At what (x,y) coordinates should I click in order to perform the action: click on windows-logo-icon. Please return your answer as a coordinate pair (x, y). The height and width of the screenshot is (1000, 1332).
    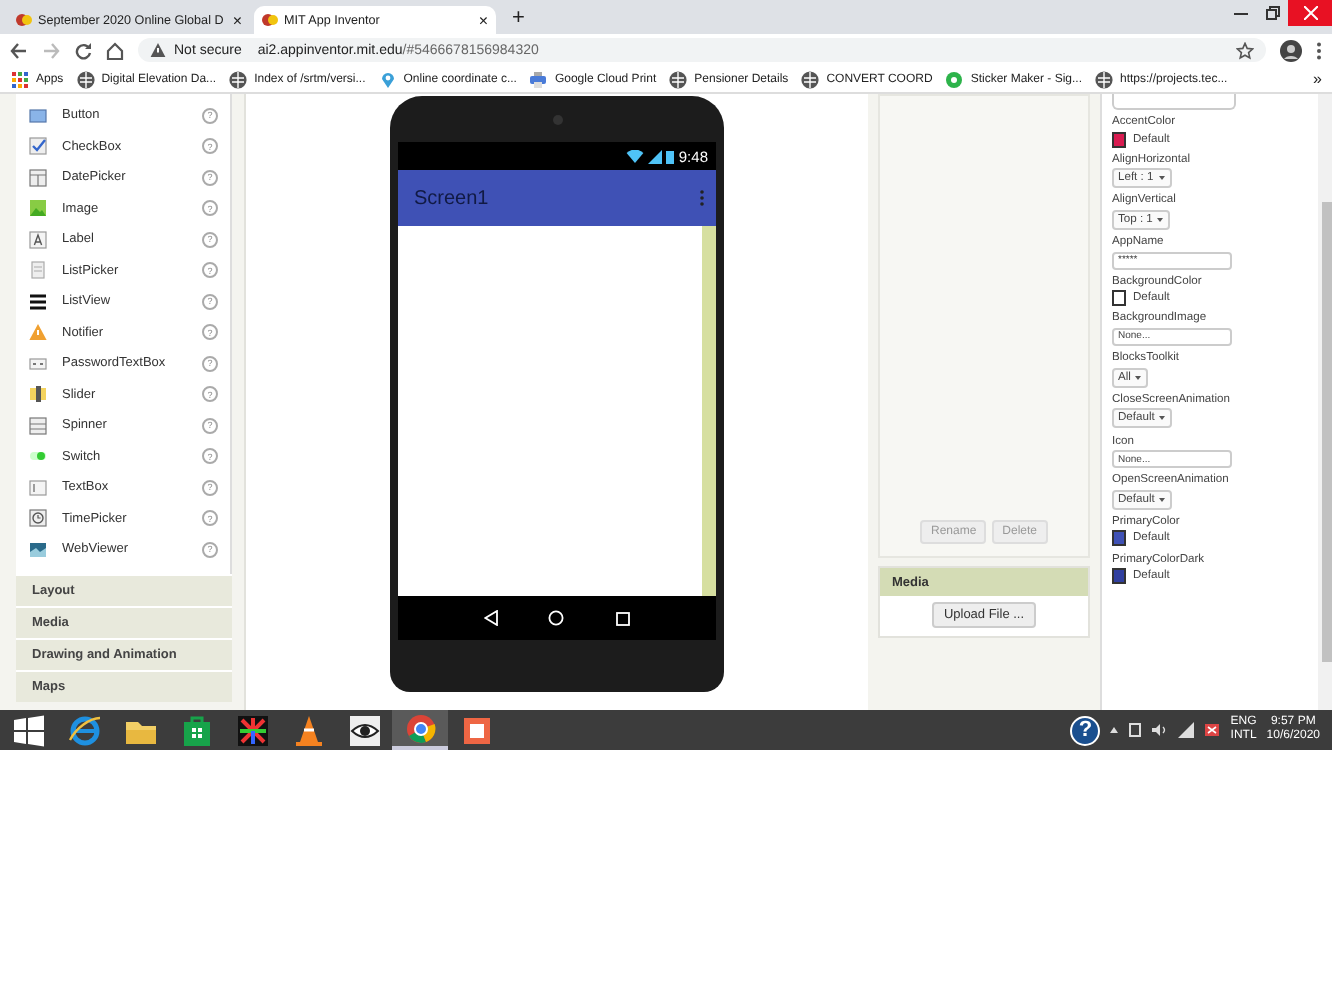
    Looking at the image, I should click on (28, 730).